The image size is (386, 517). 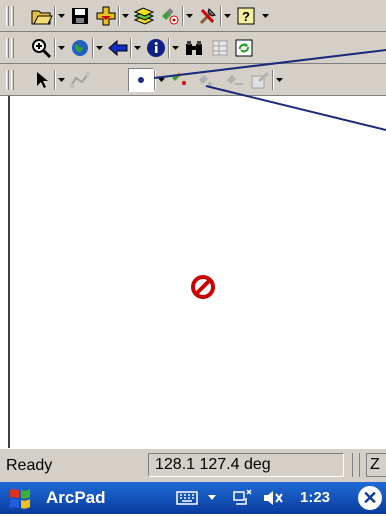 I want to click on no-gps-signal-icon, so click(x=203, y=289).